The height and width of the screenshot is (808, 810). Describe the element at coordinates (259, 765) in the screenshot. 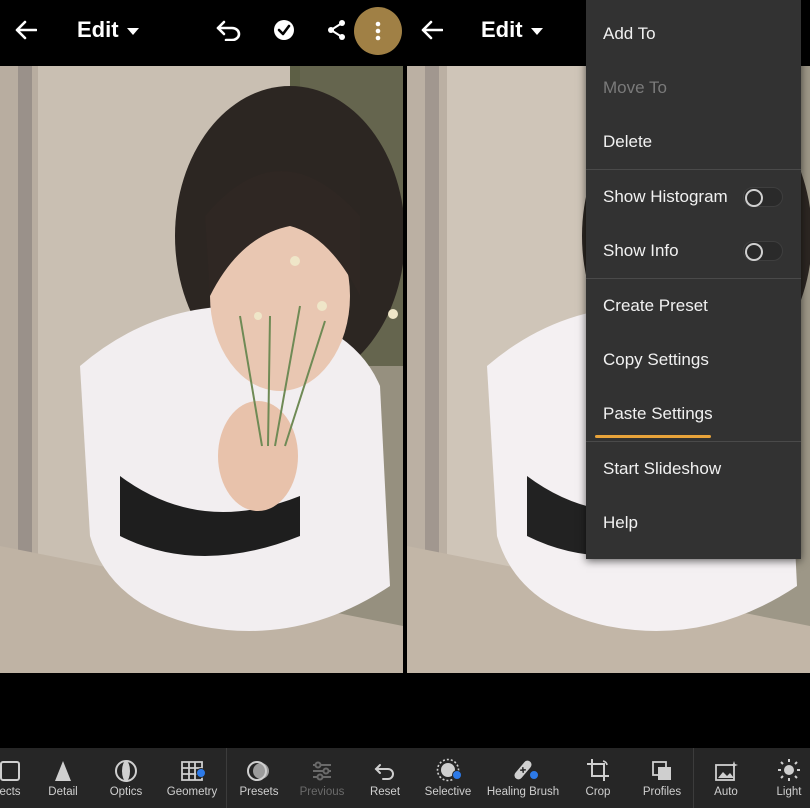

I see `presets-icon` at that location.